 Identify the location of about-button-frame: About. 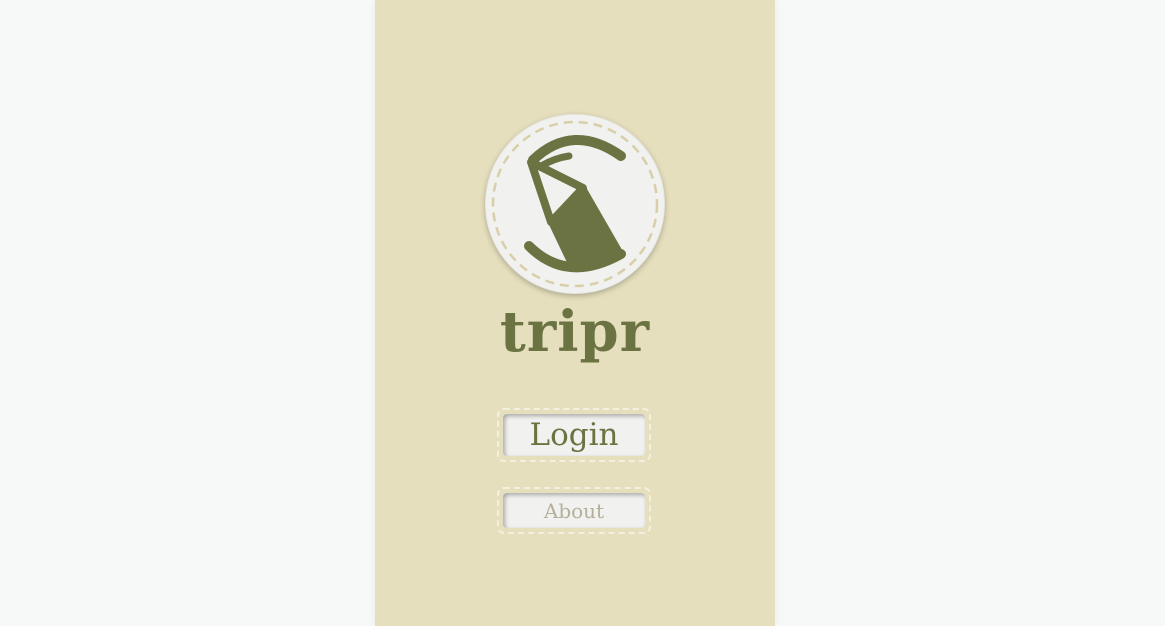
(574, 510).